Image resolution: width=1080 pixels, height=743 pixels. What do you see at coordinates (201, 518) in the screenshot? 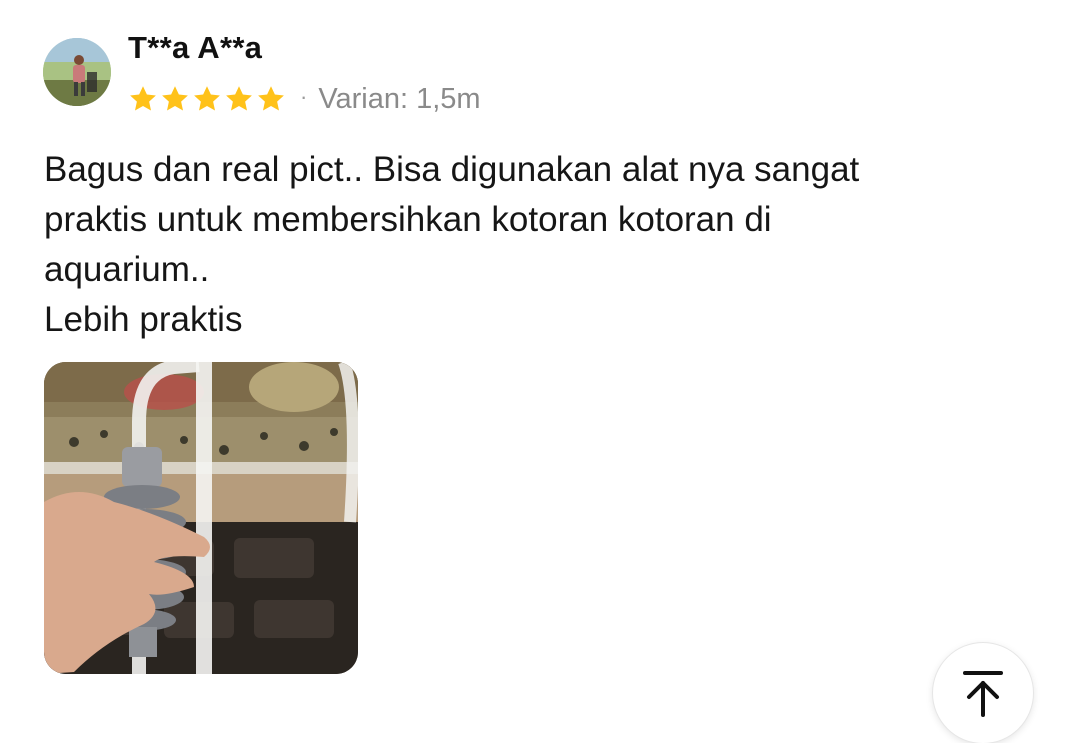
I see `review-photo` at bounding box center [201, 518].